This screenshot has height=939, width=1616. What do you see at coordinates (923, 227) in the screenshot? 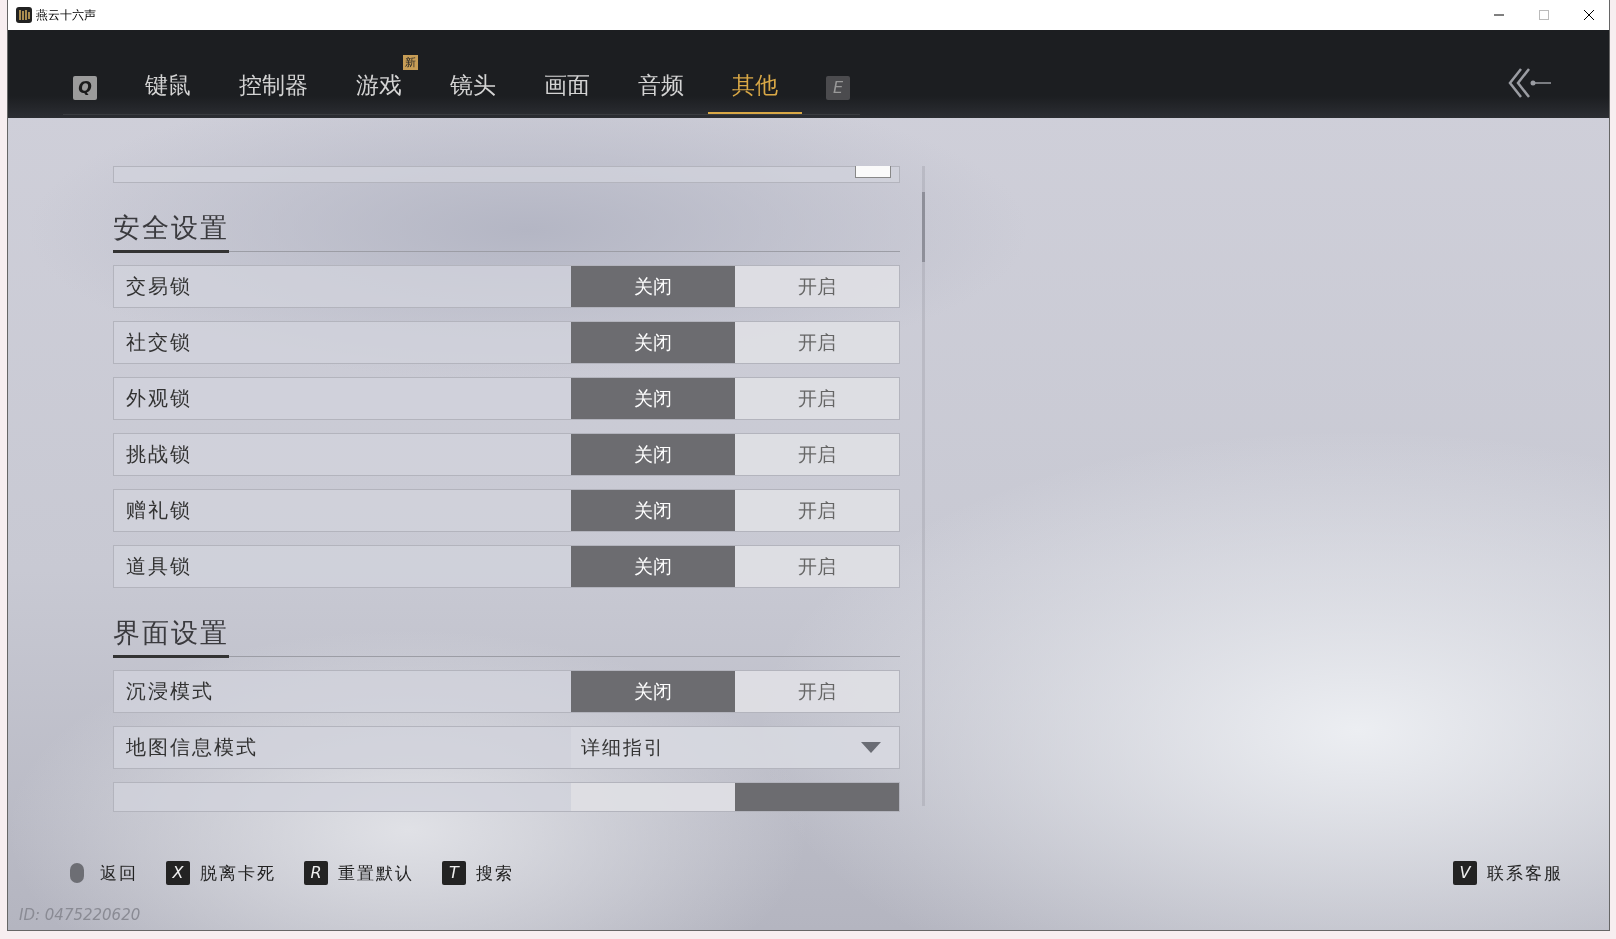
I see `scrollbar-thumb` at bounding box center [923, 227].